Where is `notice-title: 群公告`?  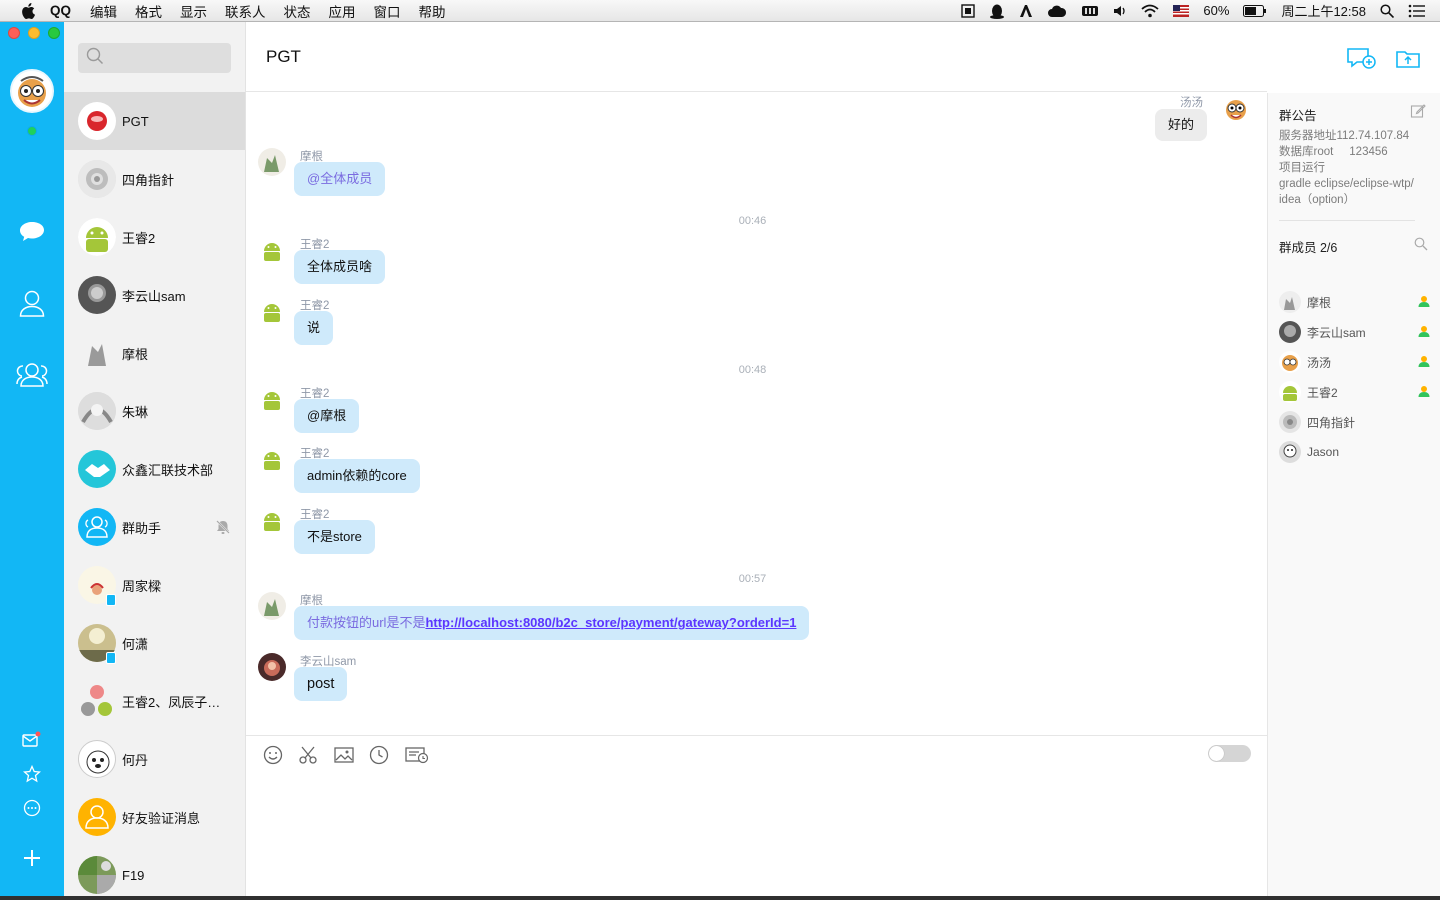
notice-title: 群公告 is located at coordinates (1298, 116).